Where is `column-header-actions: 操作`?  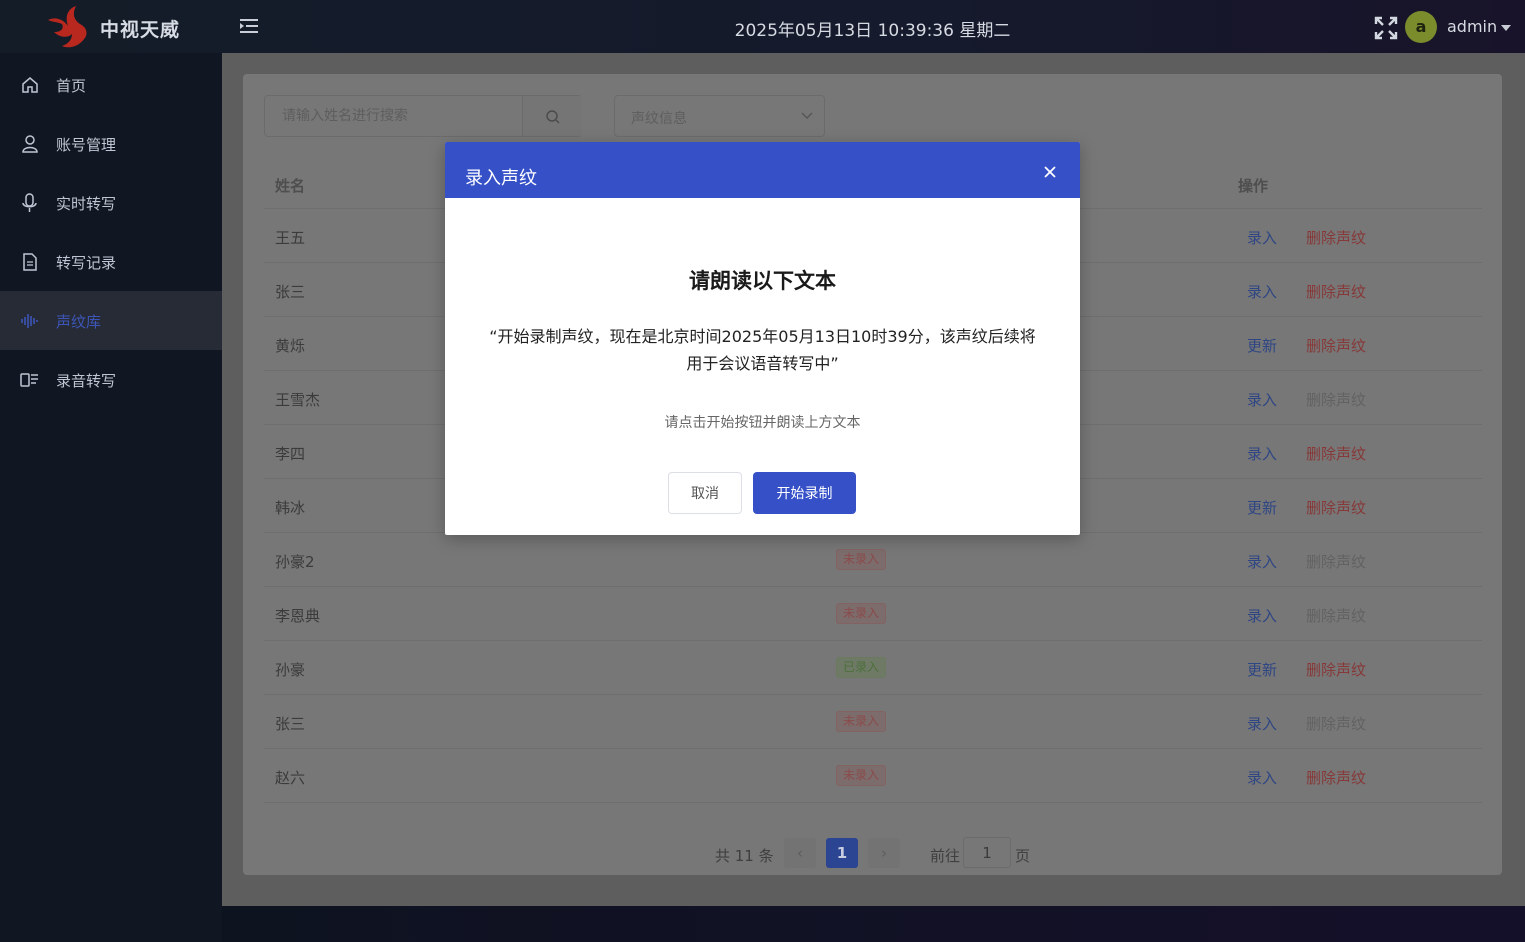
column-header-actions: 操作 is located at coordinates (1253, 186).